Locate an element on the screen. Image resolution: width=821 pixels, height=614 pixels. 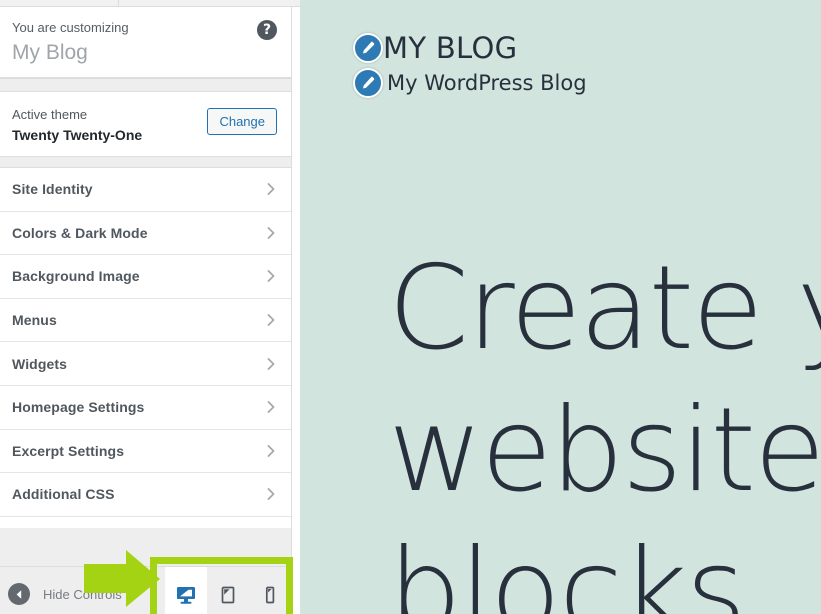
sidebar-item-widgets: Widgets is located at coordinates (145, 364).